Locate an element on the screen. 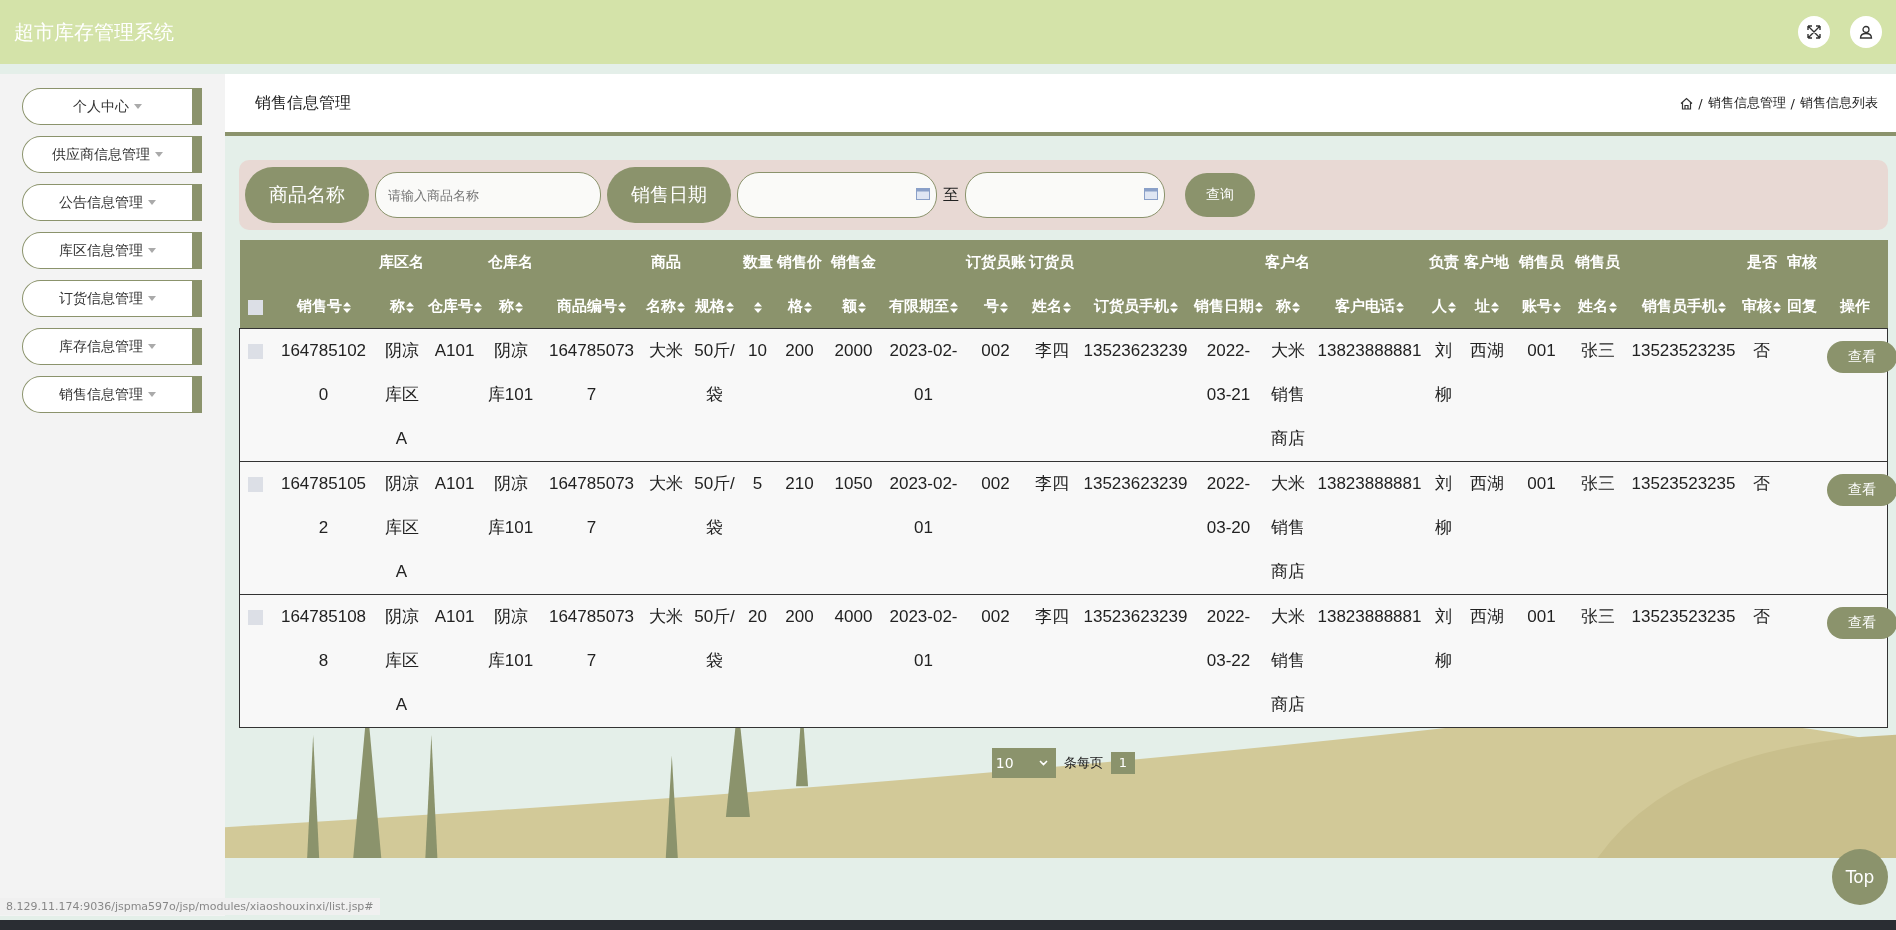 Image resolution: width=1896 pixels, height=930 pixels. home-icon is located at coordinates (1687, 103).